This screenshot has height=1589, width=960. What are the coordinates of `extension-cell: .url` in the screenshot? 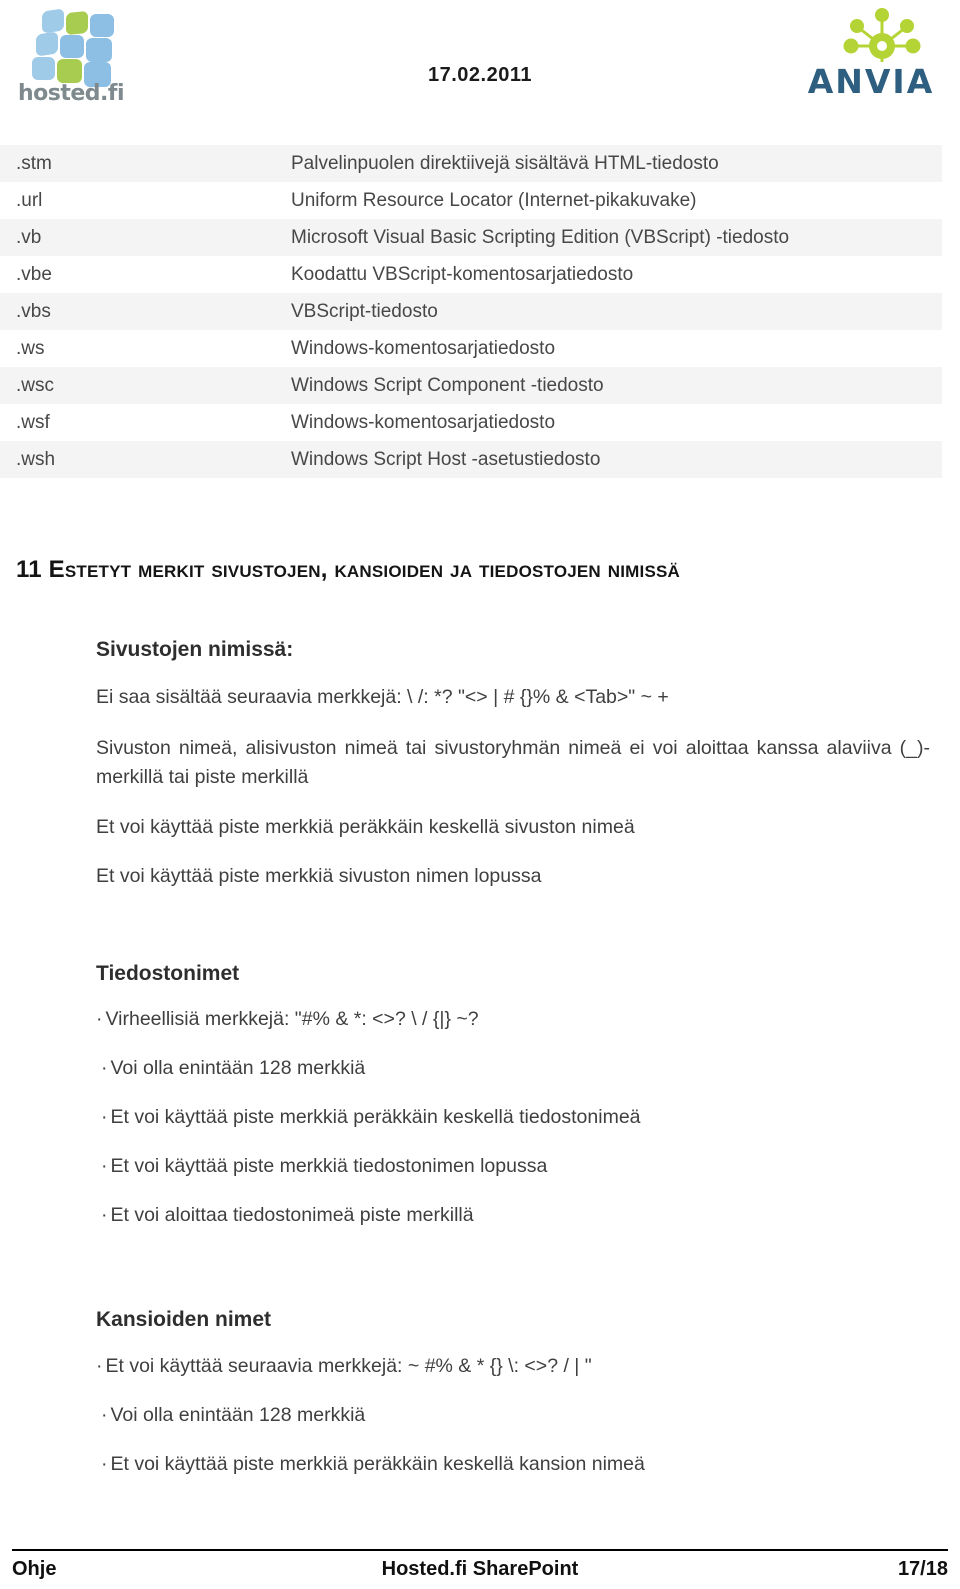 It's located at (29, 200).